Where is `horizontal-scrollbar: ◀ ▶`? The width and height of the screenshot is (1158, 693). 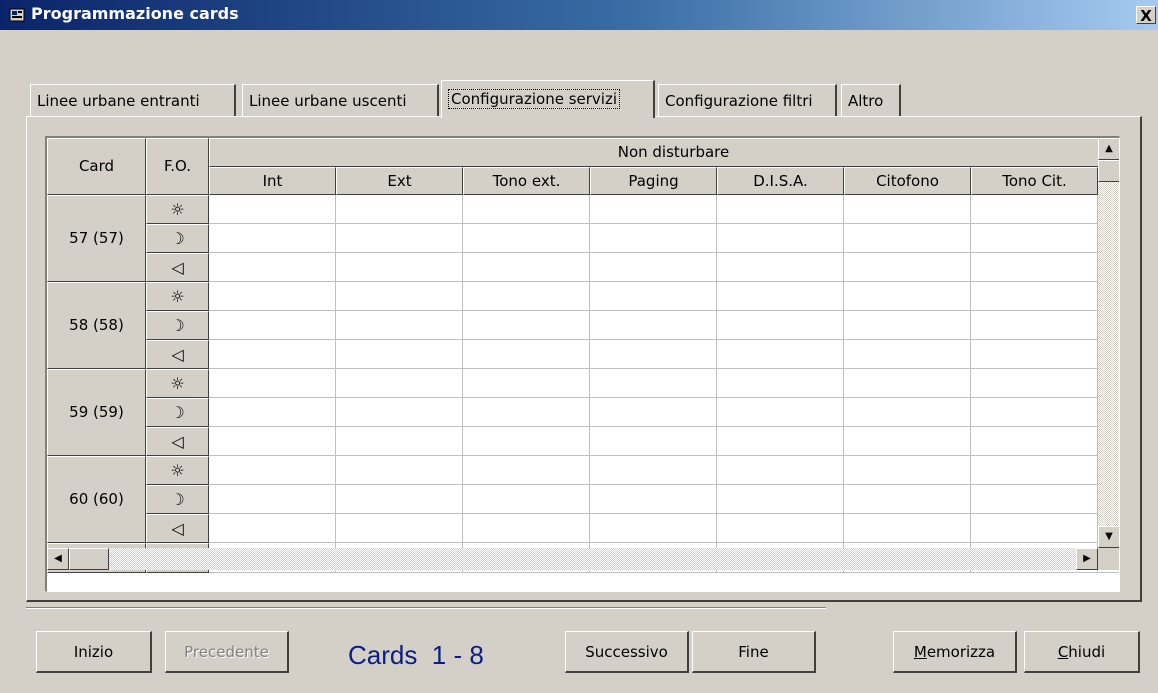
horizontal-scrollbar: ◀ ▶ is located at coordinates (572, 559).